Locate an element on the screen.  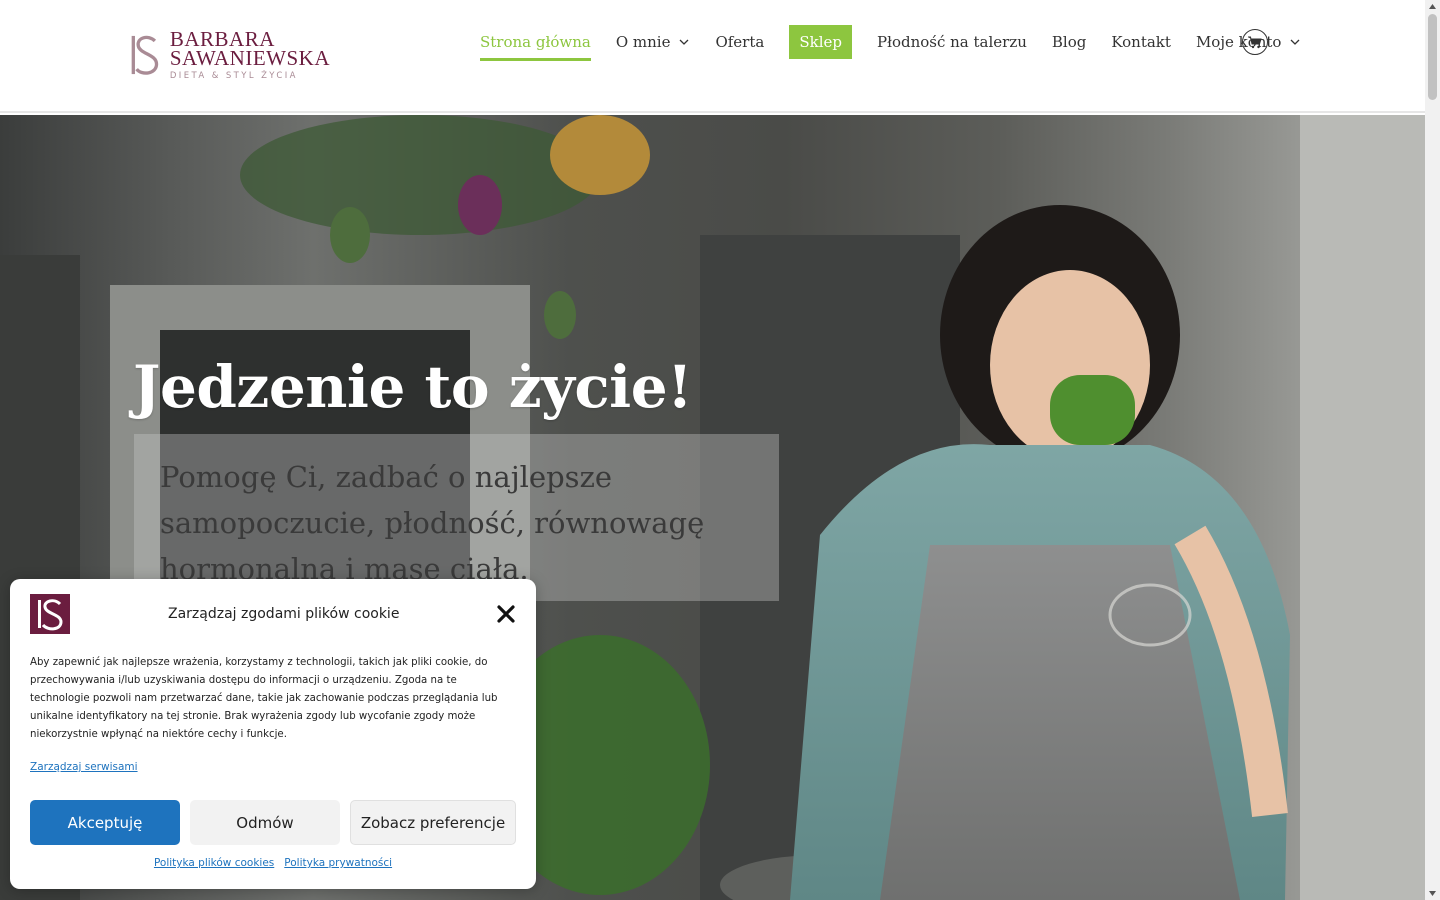
nav-item-label: Moje konto is located at coordinates (1238, 42).